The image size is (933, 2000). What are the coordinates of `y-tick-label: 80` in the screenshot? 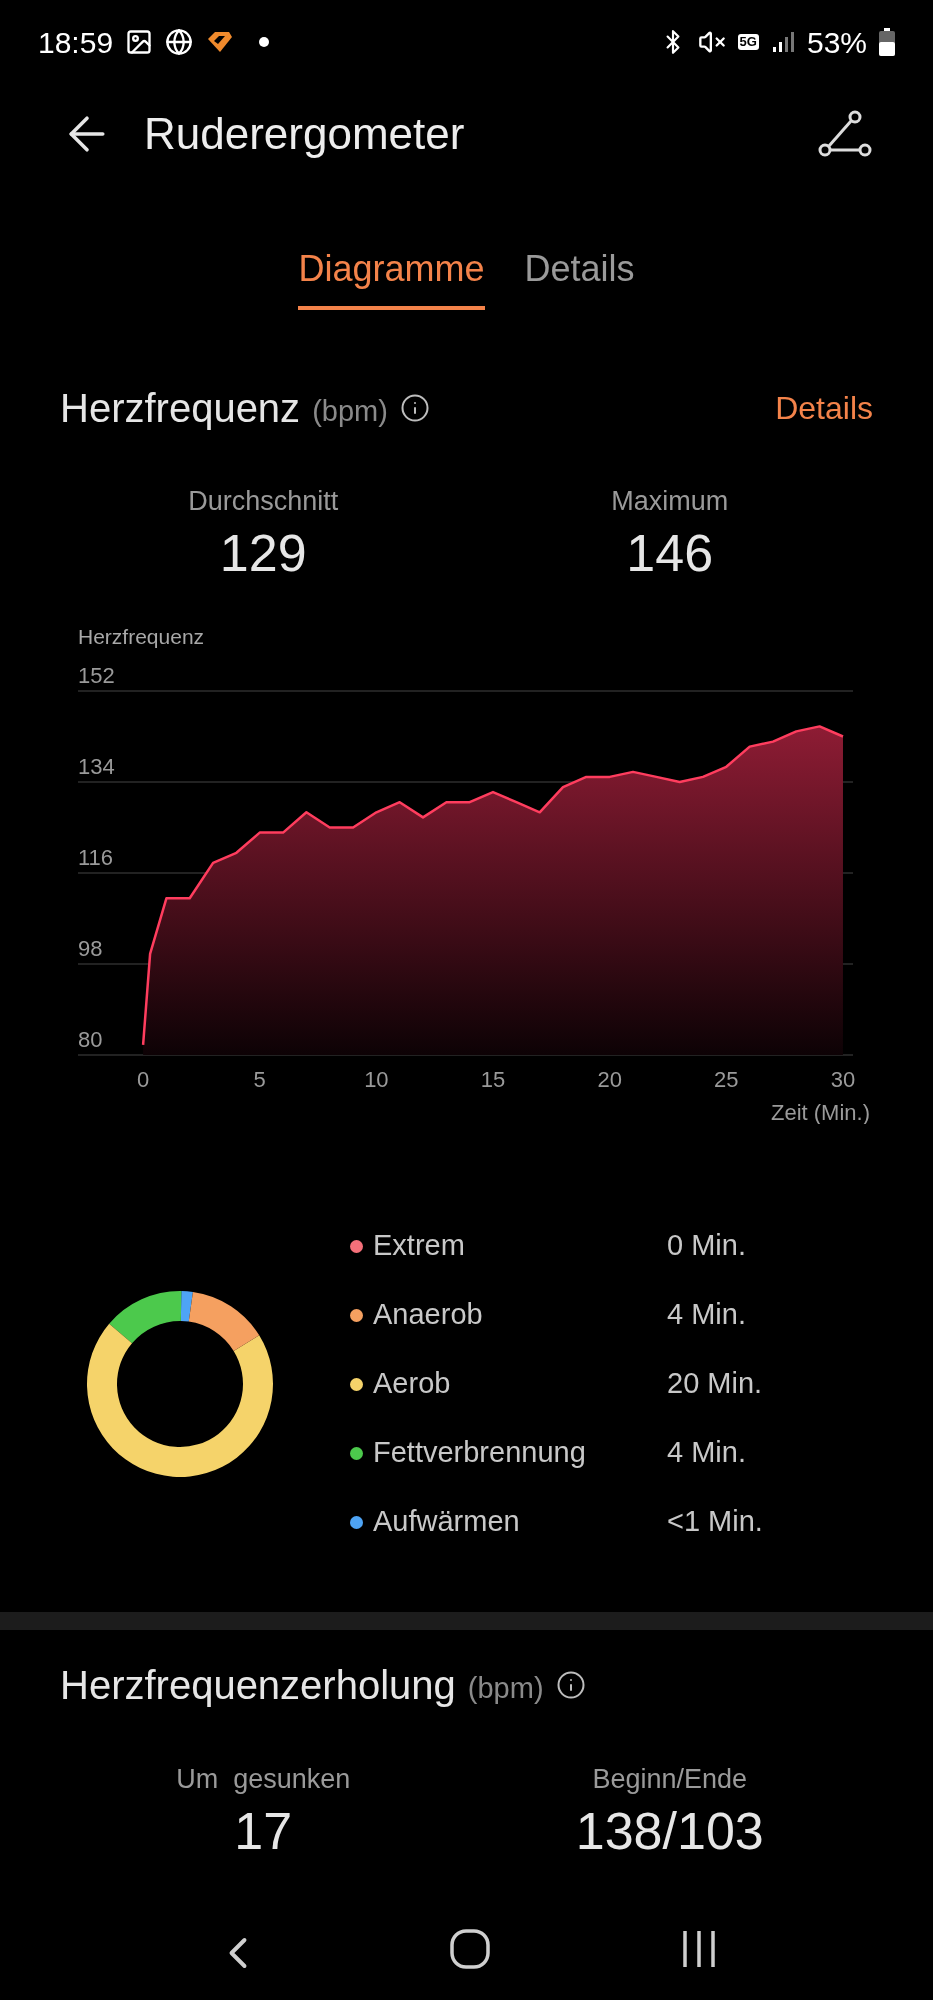 It's located at (90, 1039).